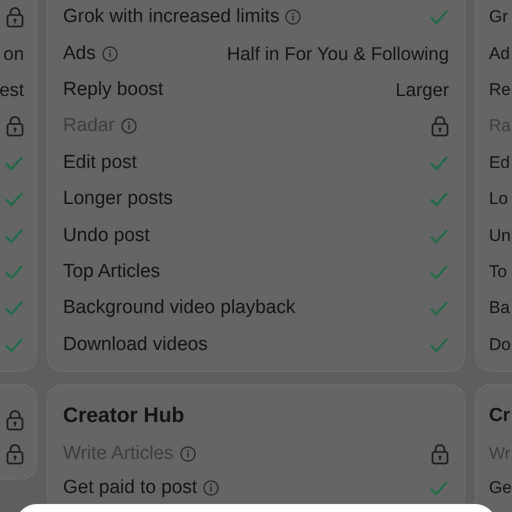 Image resolution: width=512 pixels, height=512 pixels. I want to click on feature-label: Reply boost, so click(113, 89).